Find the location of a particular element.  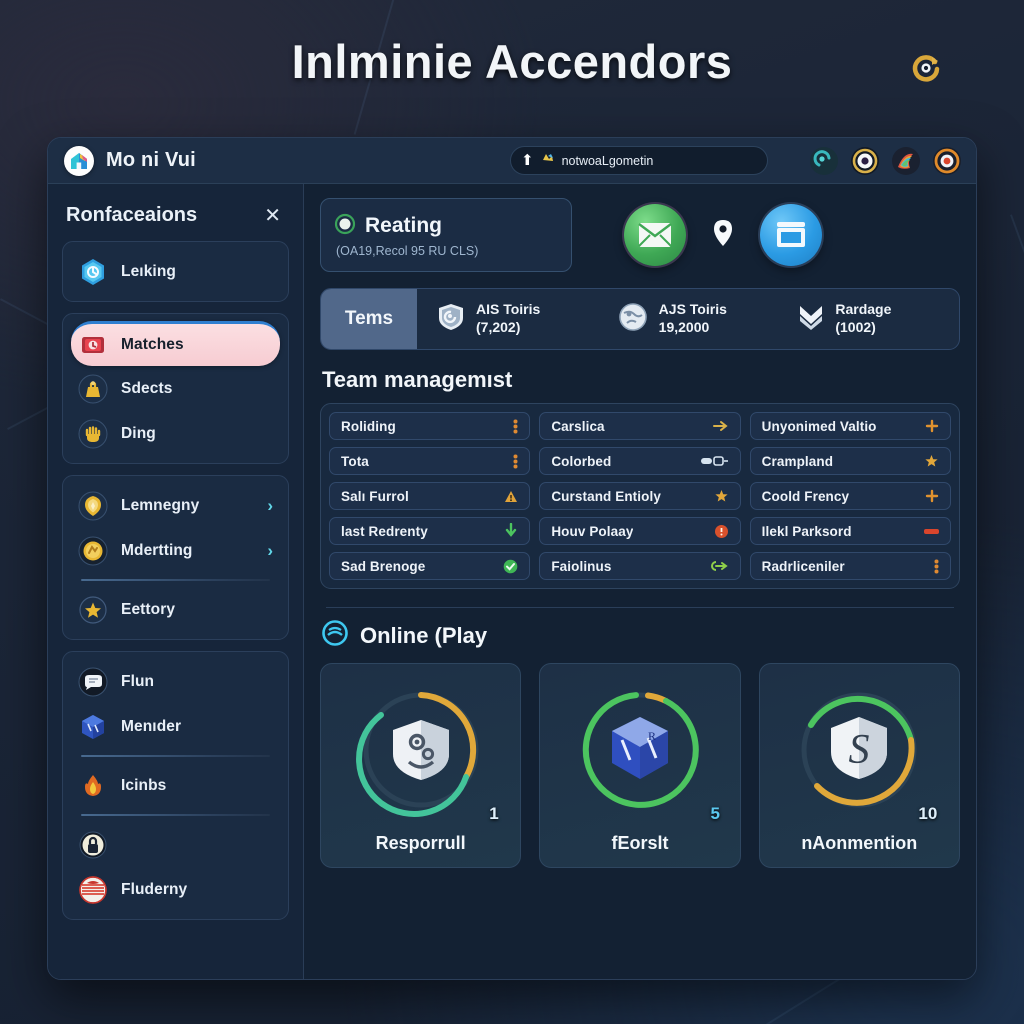

orange-target-icon is located at coordinates (947, 161).